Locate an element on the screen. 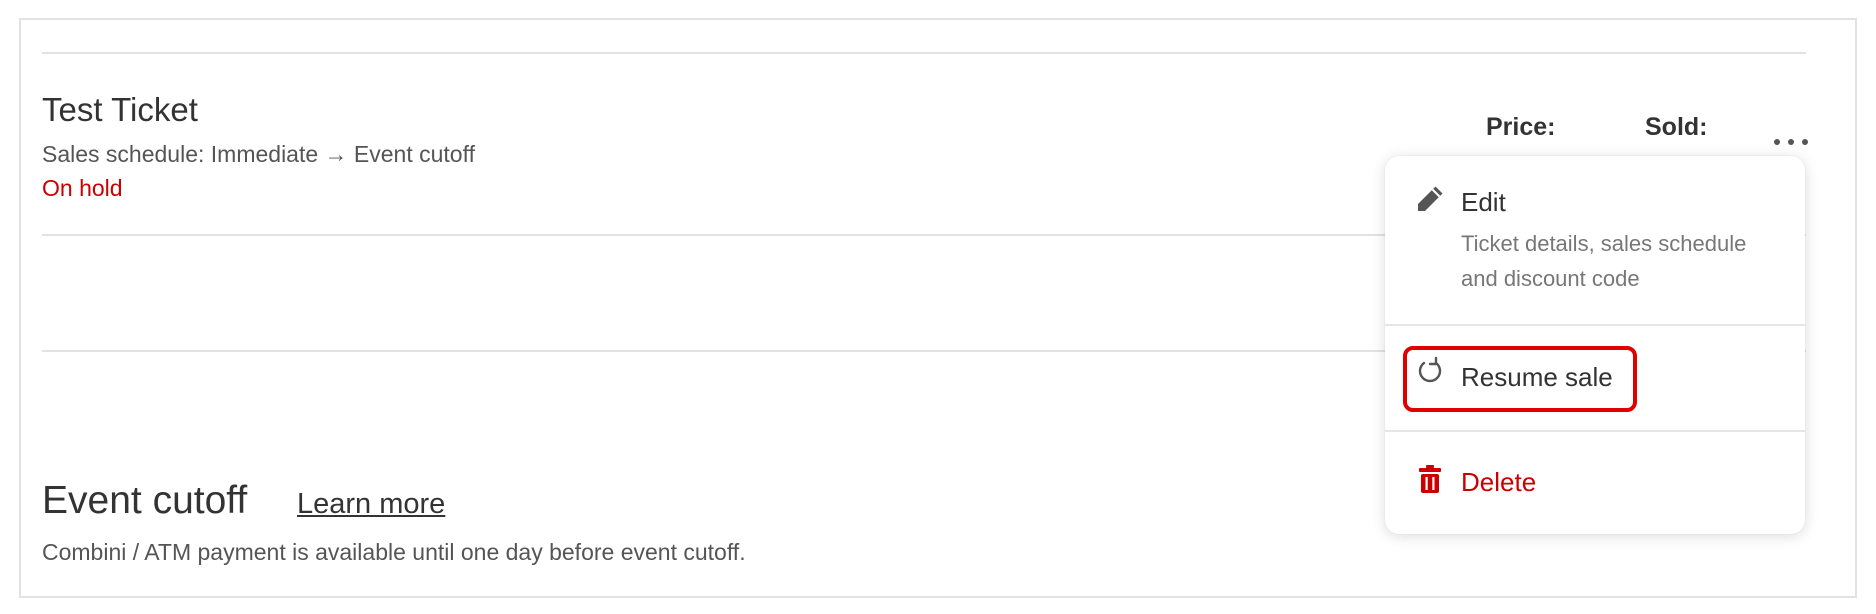 The image size is (1876, 614). ticket-title: Test Ticket is located at coordinates (120, 109).